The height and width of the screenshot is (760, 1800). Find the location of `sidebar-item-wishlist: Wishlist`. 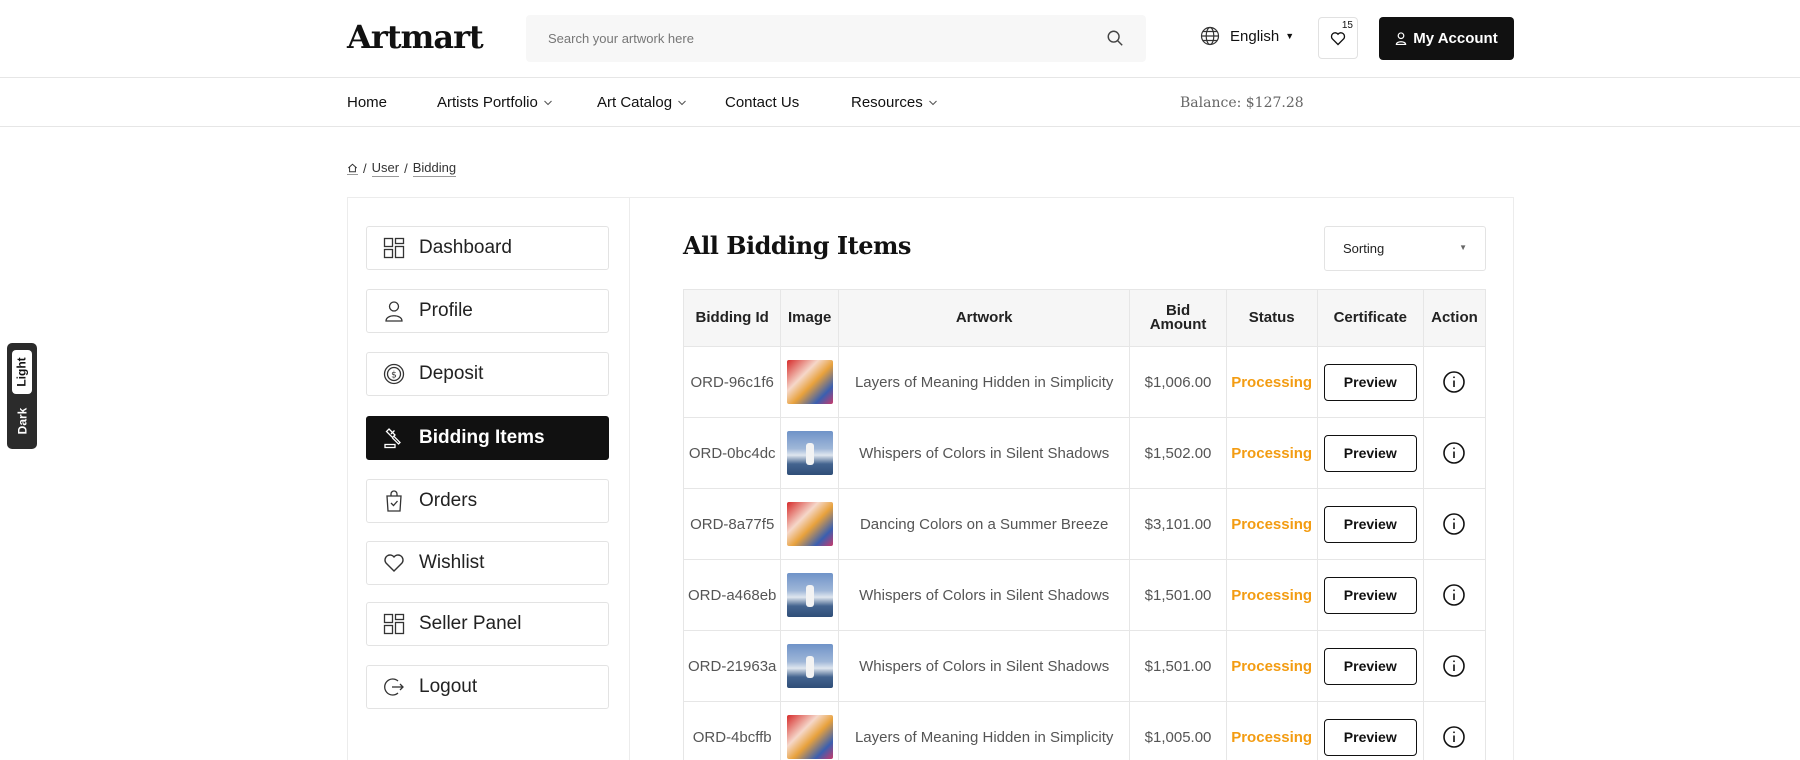

sidebar-item-wishlist: Wishlist is located at coordinates (487, 563).